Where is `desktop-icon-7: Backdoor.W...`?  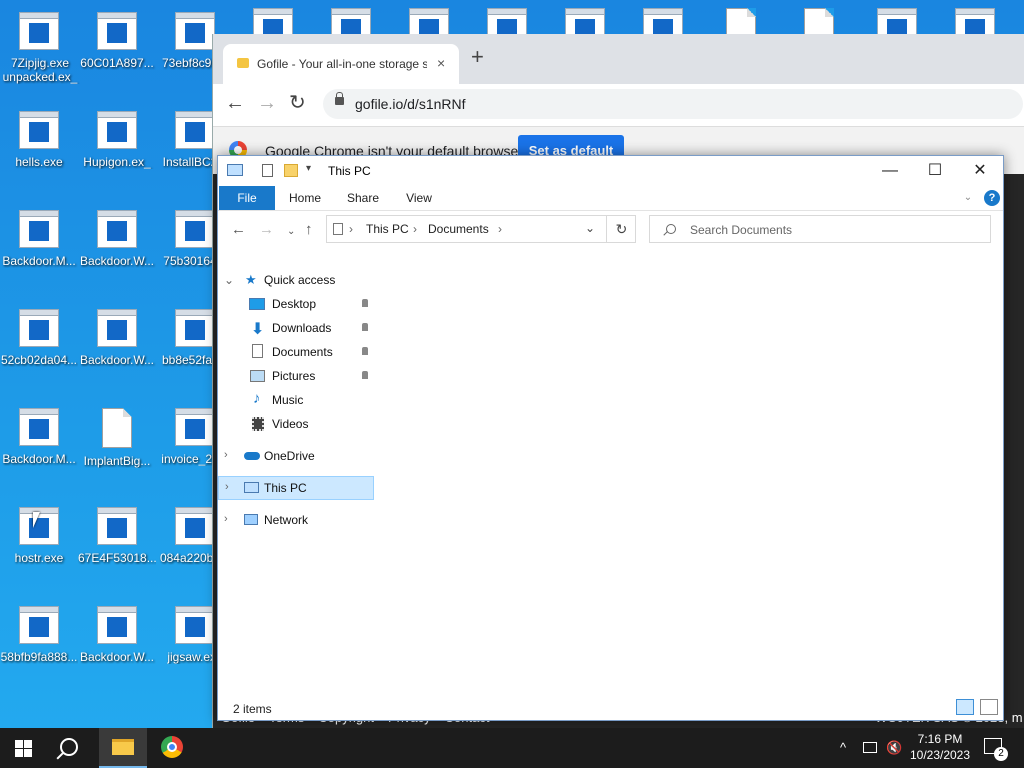
desktop-icon-7: Backdoor.W... is located at coordinates (117, 244).